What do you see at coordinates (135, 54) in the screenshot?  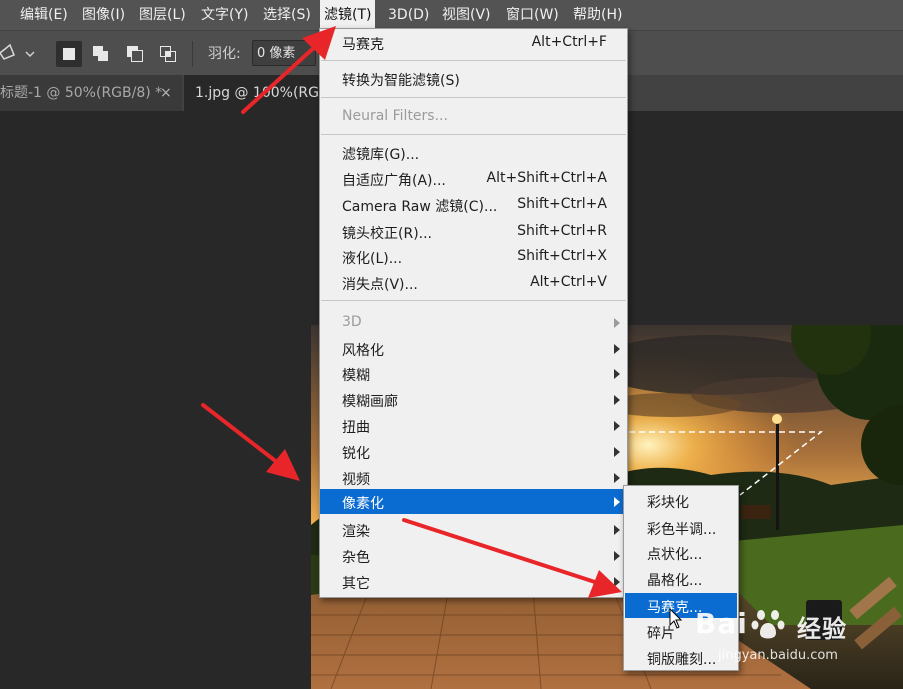 I see `subtract-from-selection-button` at bounding box center [135, 54].